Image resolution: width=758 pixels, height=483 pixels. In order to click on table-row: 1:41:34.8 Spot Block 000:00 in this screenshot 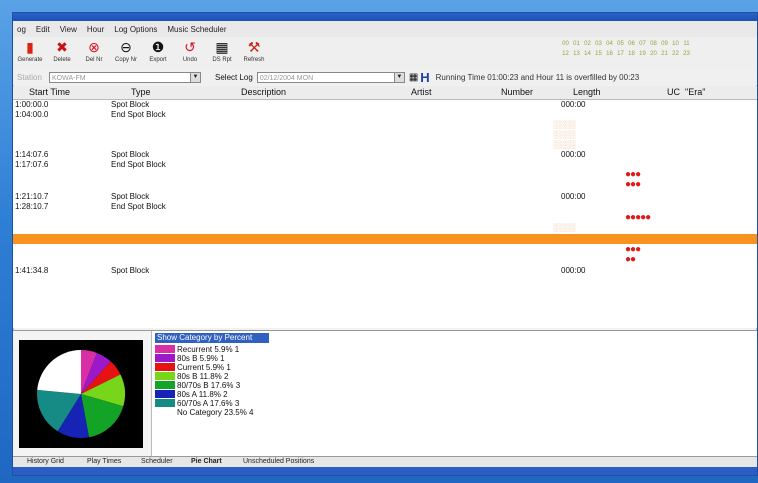, I will do `click(385, 271)`.